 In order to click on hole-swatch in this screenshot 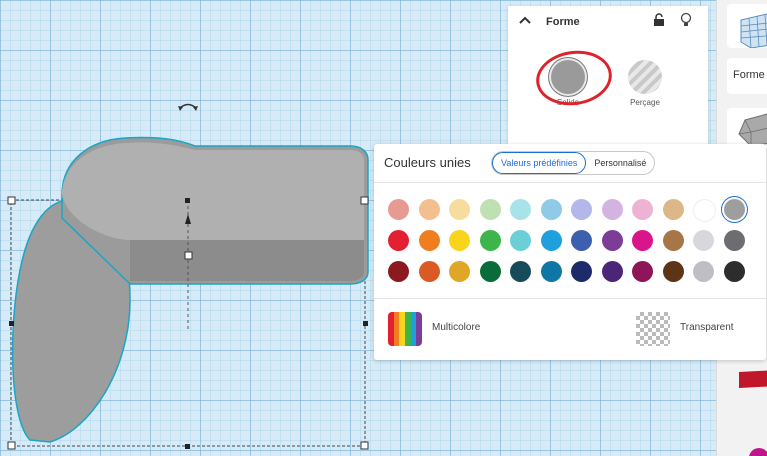, I will do `click(645, 77)`.